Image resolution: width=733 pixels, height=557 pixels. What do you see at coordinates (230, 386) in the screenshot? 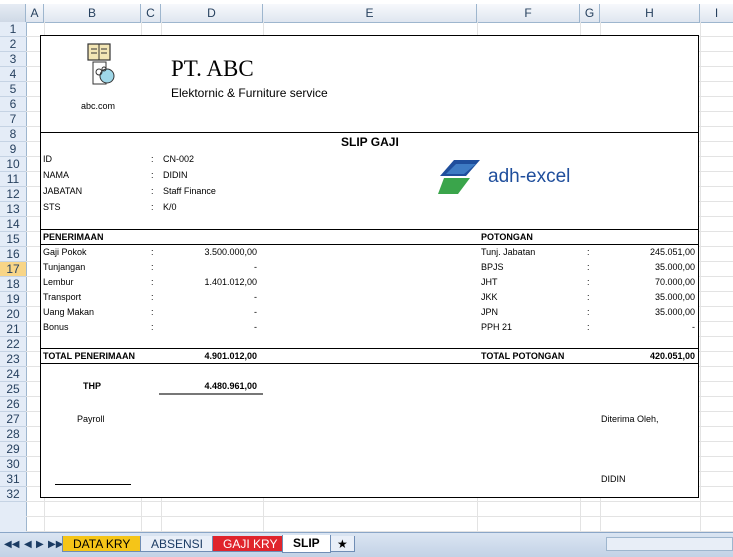
I see `thp-value: 4.480.961,00` at bounding box center [230, 386].